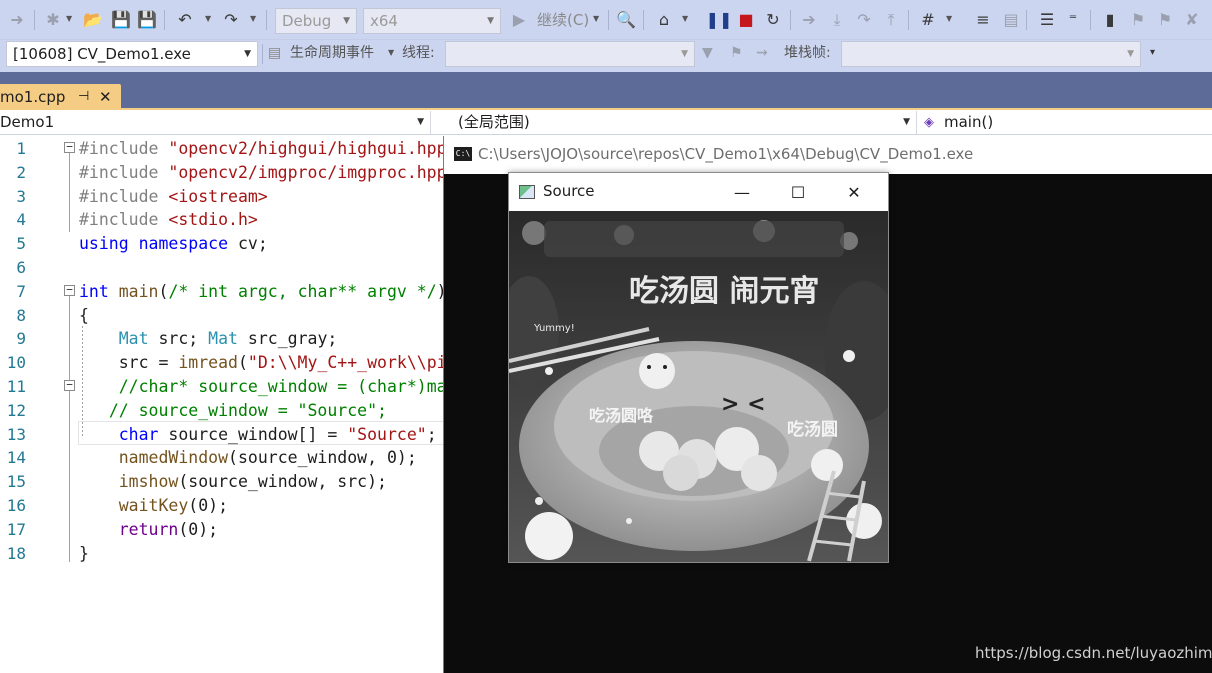 This screenshot has width=1212, height=673. I want to click on nav-forward-icon: ➜, so click(17, 20).